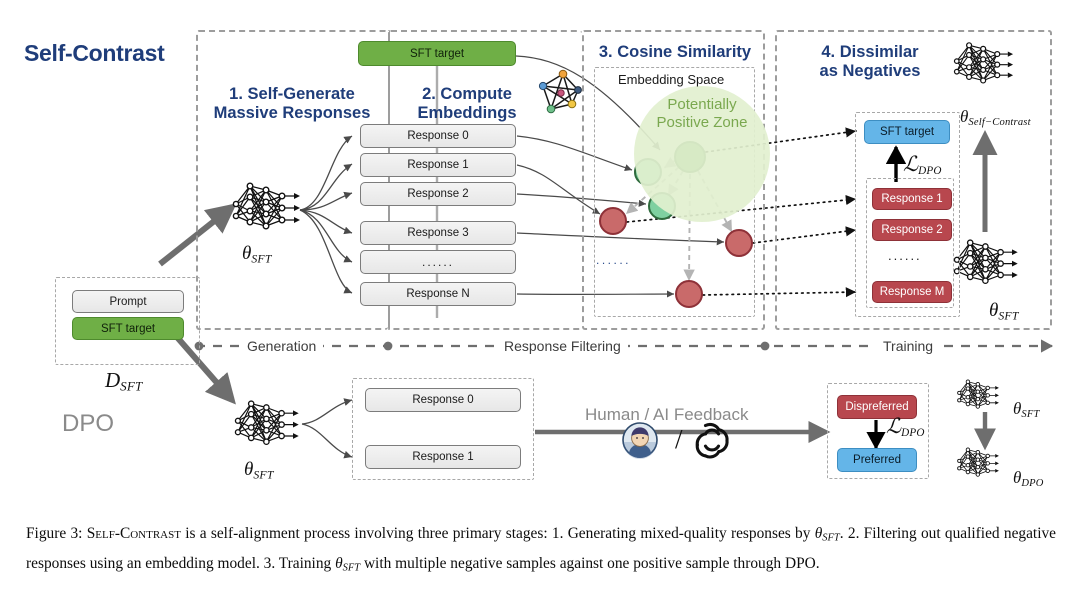 Image resolution: width=1080 pixels, height=614 pixels. Describe the element at coordinates (978, 394) in the screenshot. I see `dpo-before-net-icon` at that location.